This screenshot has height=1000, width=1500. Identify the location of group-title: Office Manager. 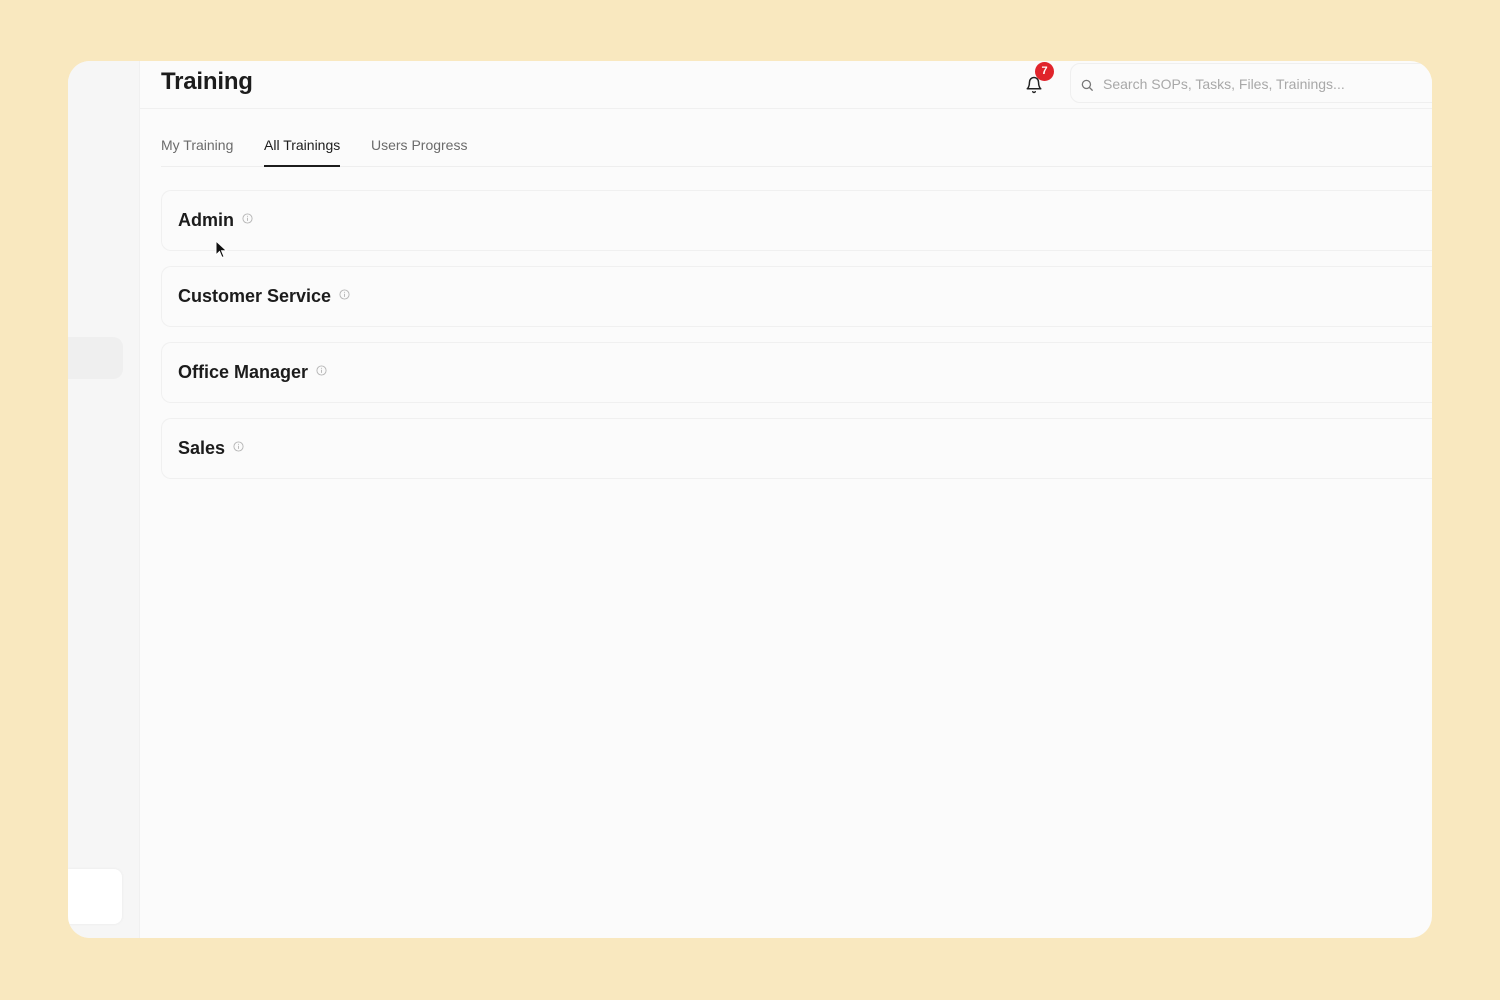
(252, 372).